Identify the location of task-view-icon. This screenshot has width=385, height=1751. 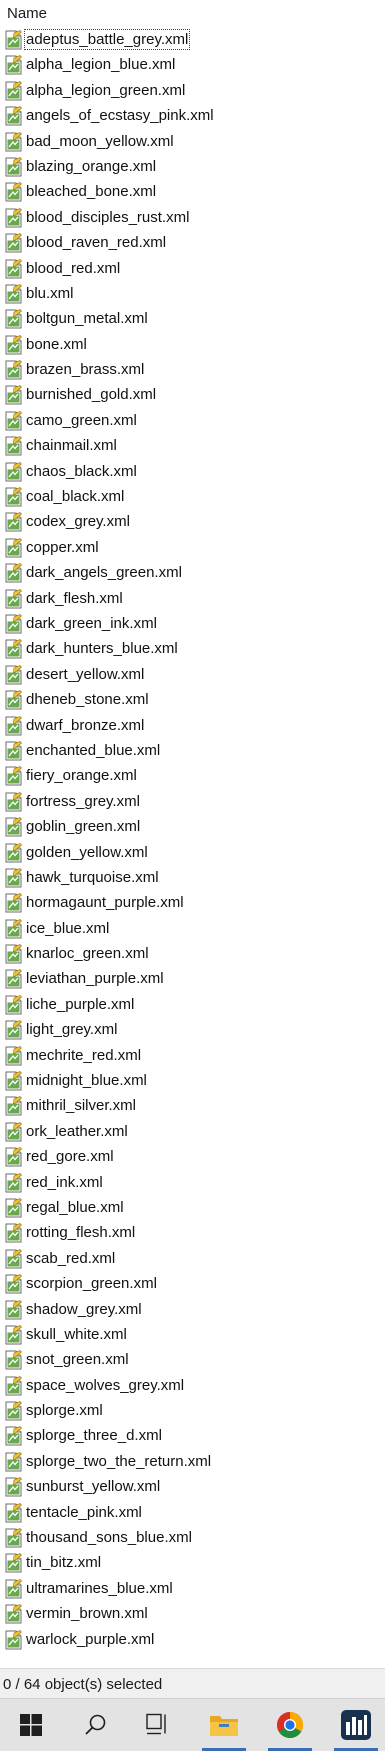
(156, 1724).